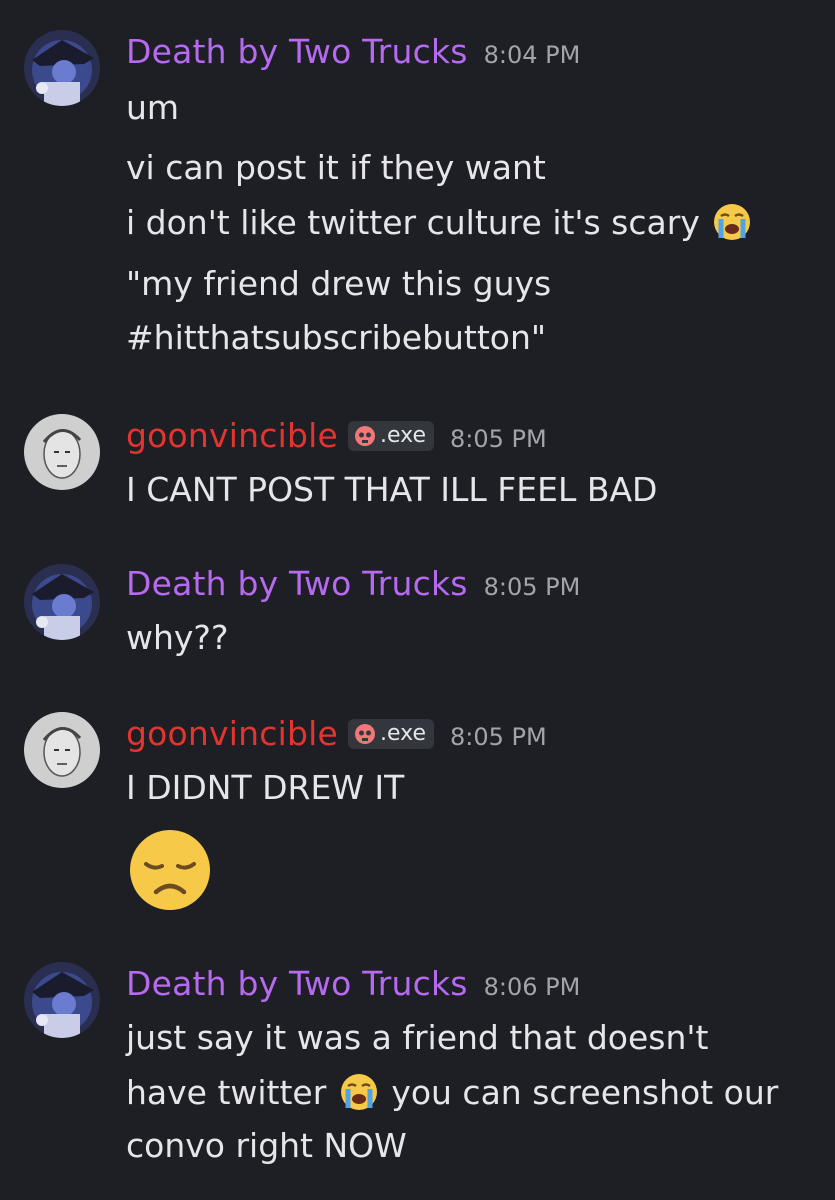 This screenshot has width=835, height=1200. What do you see at coordinates (170, 870) in the screenshot?
I see `disappointed-face-icon` at bounding box center [170, 870].